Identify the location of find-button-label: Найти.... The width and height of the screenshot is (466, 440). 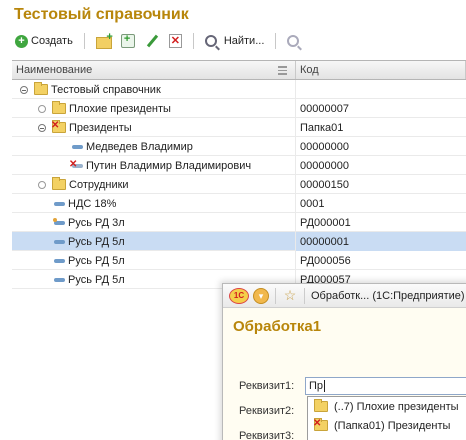
(244, 41).